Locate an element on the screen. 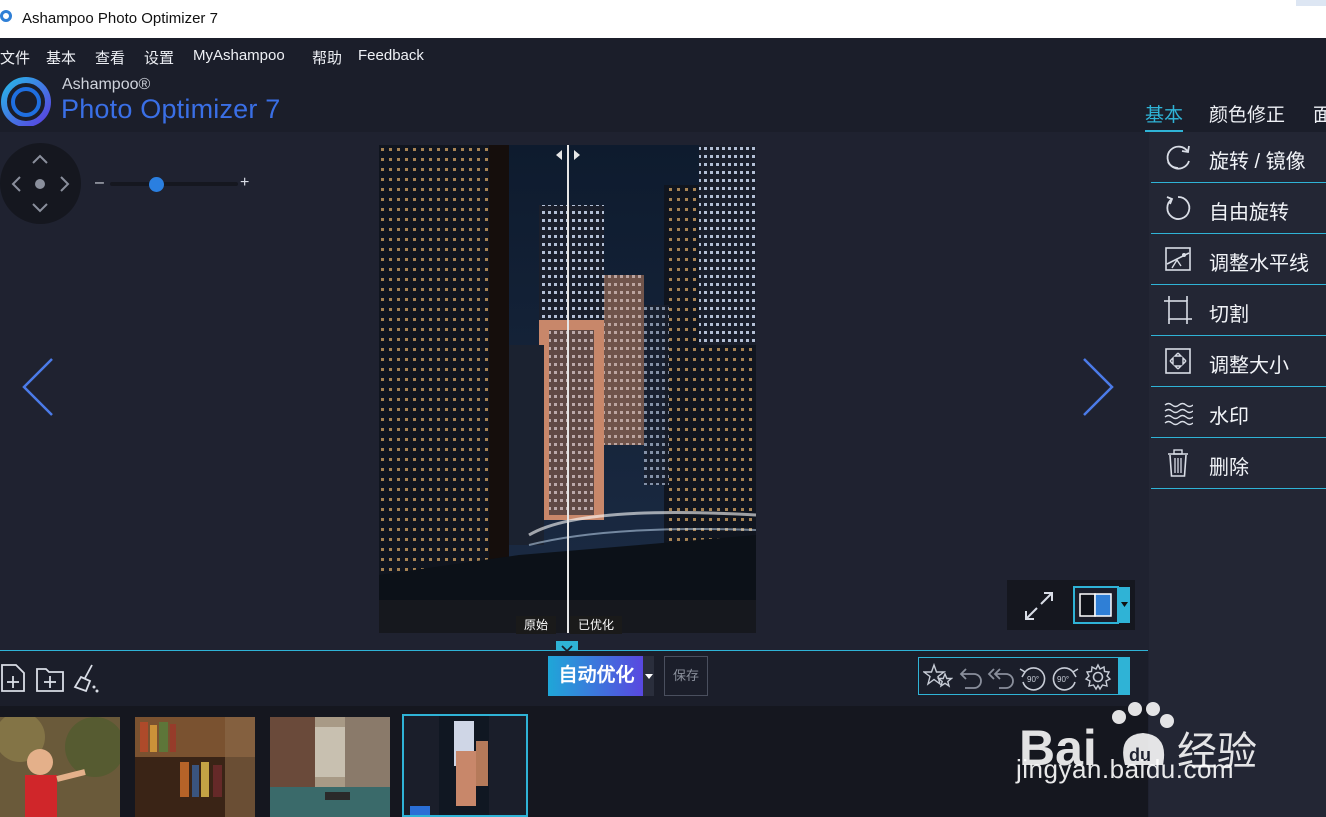  logo-brand: Ashampoo® is located at coordinates (106, 84).